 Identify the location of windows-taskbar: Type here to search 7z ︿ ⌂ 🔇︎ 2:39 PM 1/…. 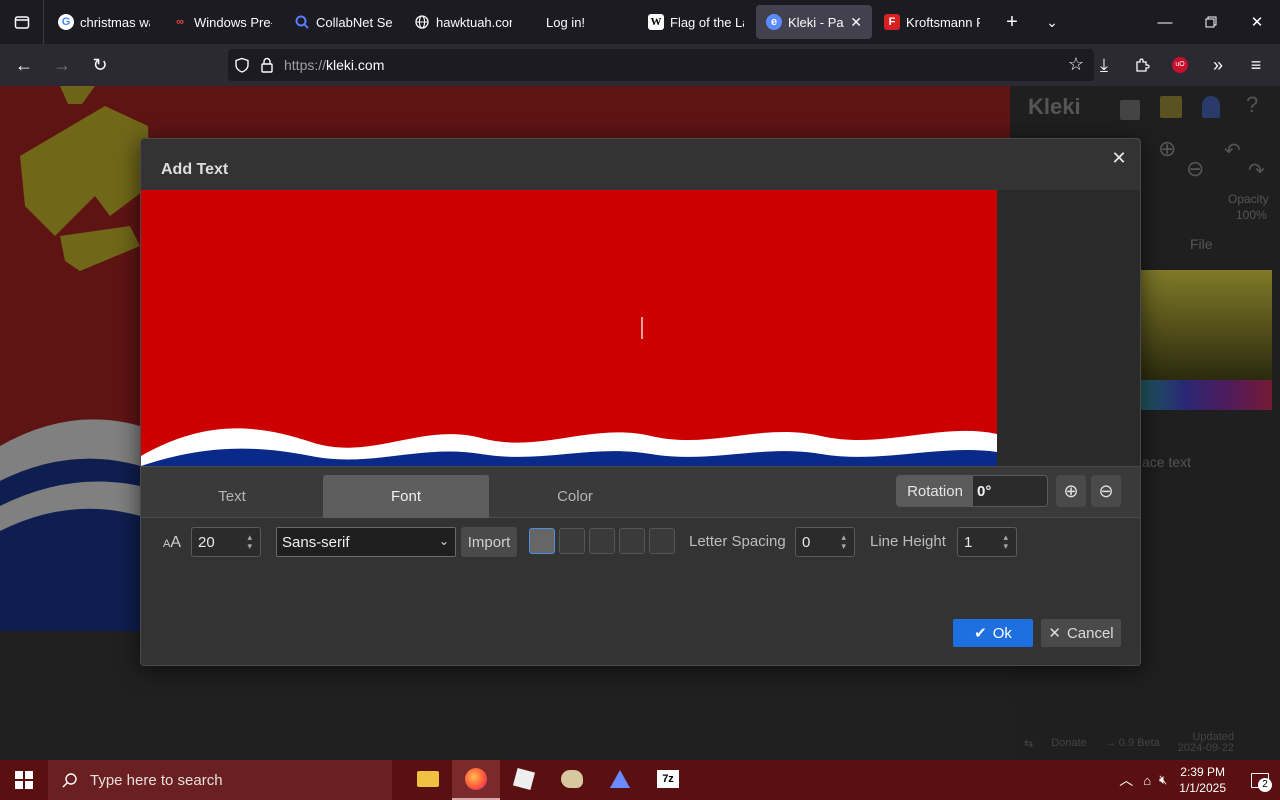
(640, 780).